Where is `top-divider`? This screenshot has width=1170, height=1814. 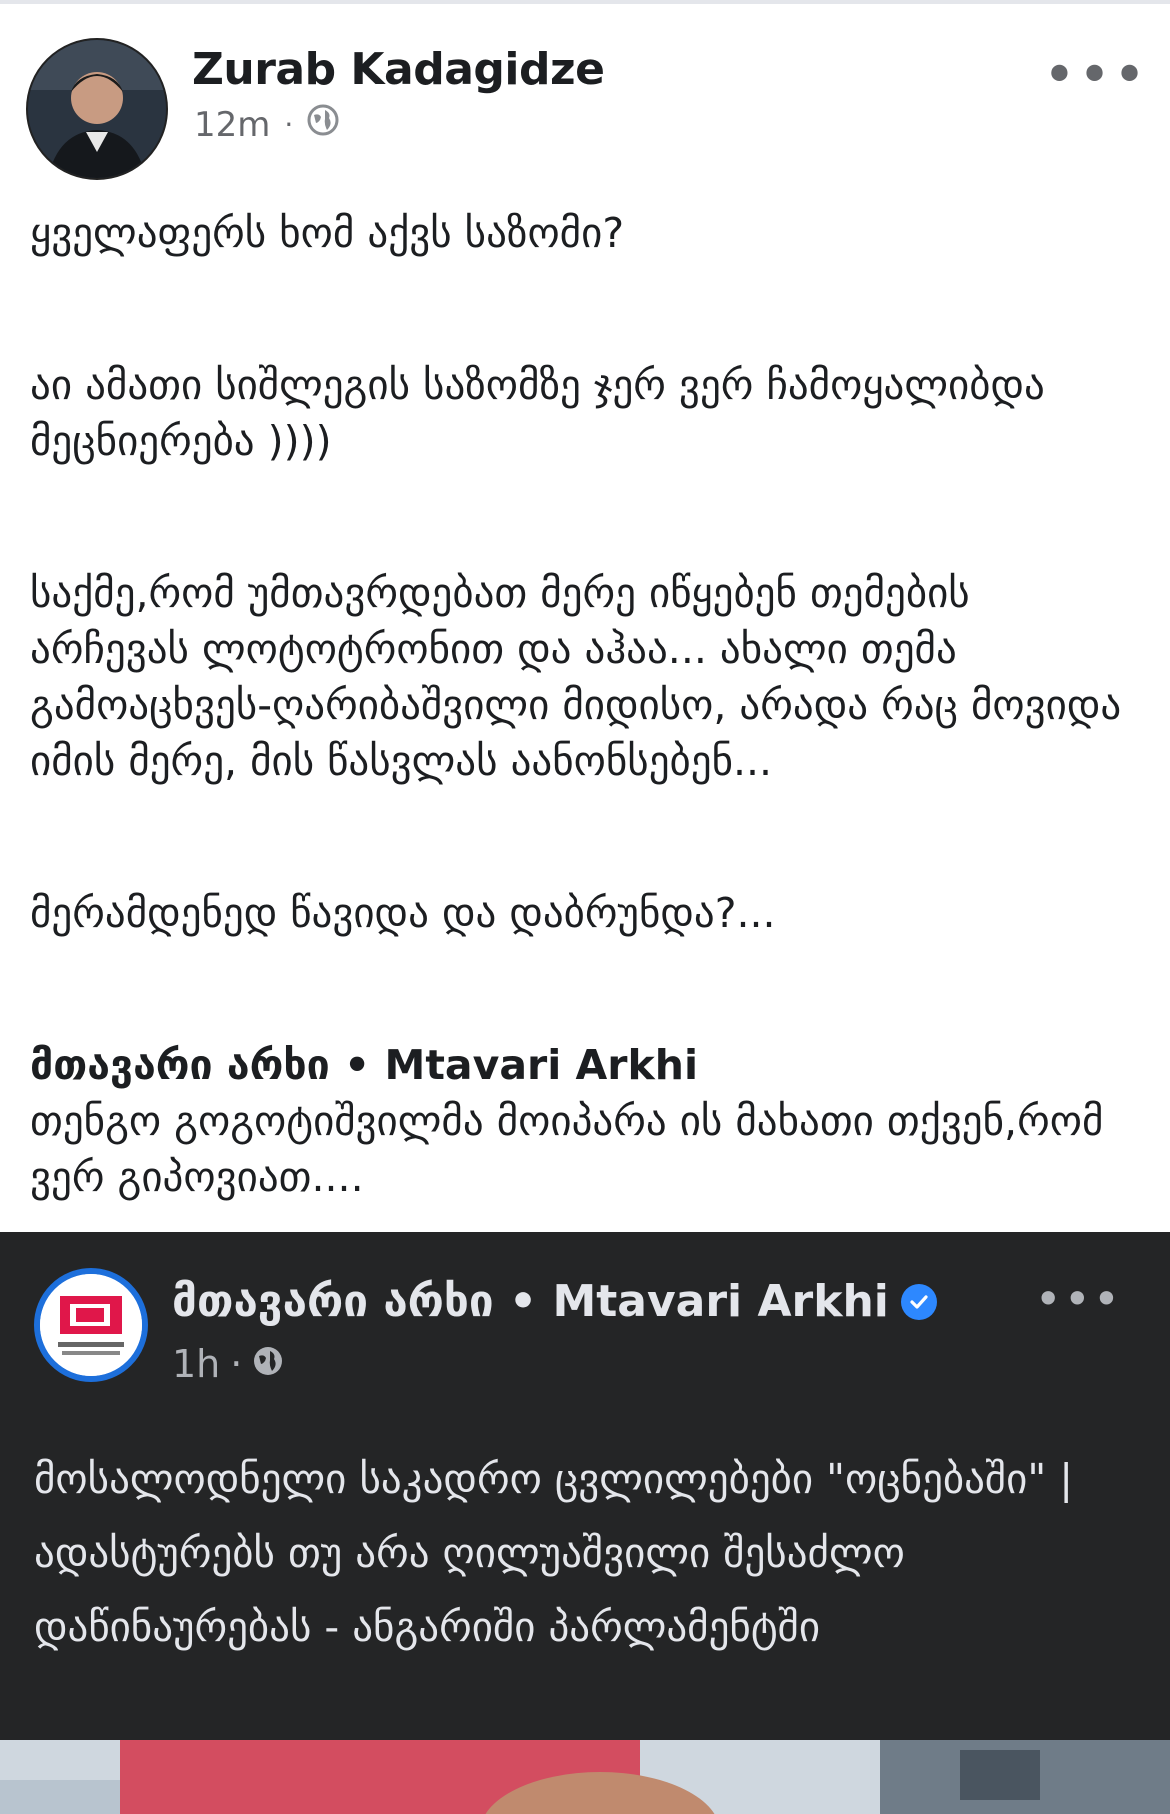 top-divider is located at coordinates (585, 2).